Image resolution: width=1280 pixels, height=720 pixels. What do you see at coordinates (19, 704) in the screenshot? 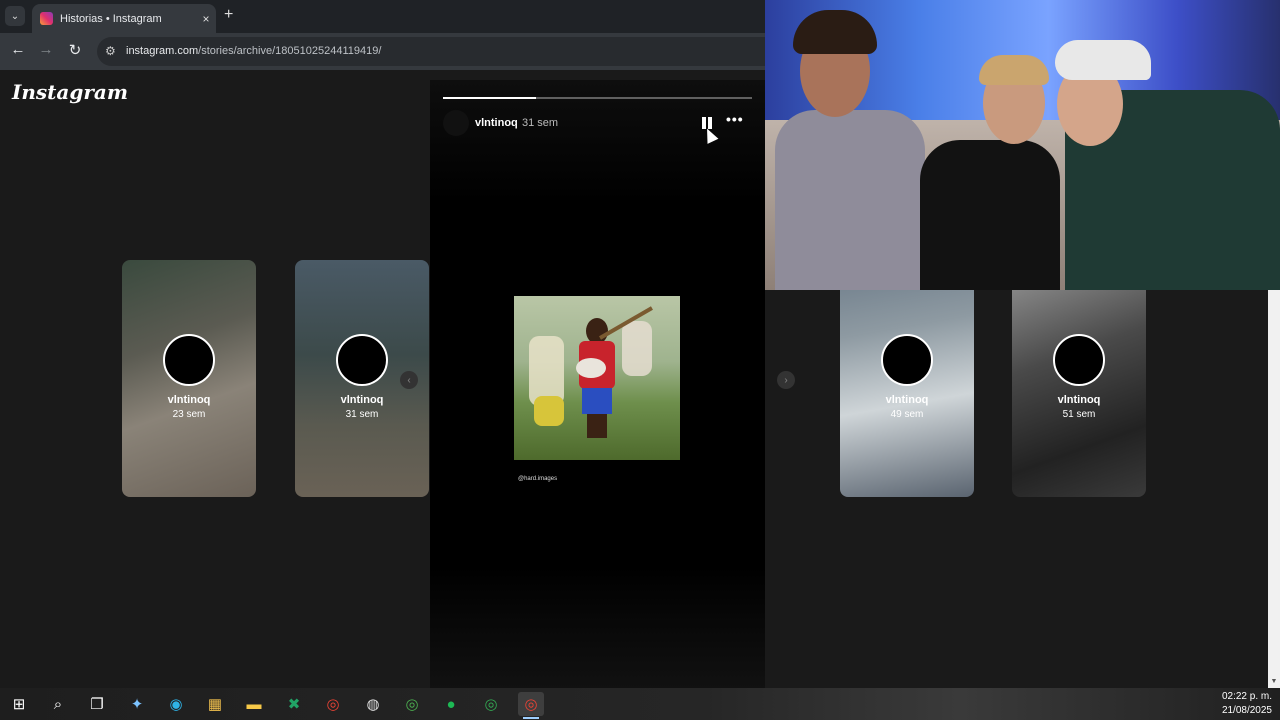
I see `windows-start-icon: ⊞` at bounding box center [19, 704].